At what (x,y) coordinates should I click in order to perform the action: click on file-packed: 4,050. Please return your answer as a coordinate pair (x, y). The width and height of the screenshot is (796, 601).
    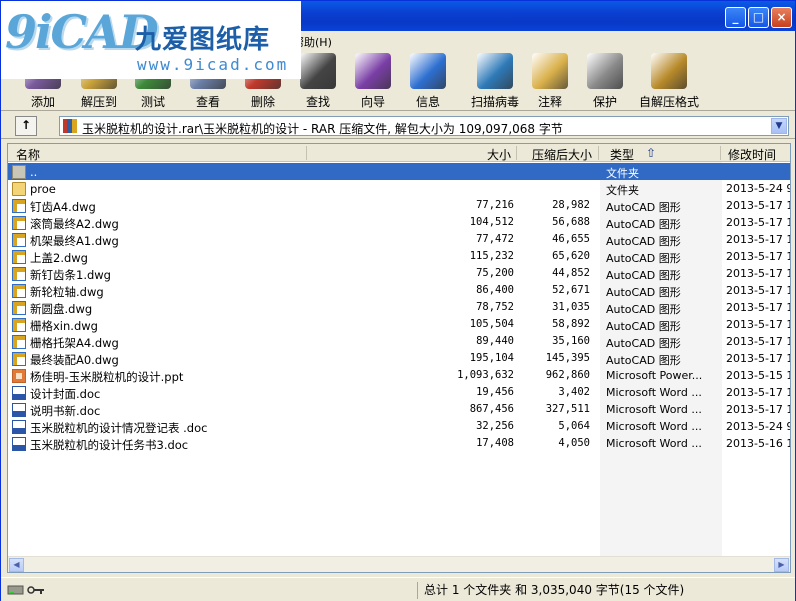
    Looking at the image, I should click on (574, 443).